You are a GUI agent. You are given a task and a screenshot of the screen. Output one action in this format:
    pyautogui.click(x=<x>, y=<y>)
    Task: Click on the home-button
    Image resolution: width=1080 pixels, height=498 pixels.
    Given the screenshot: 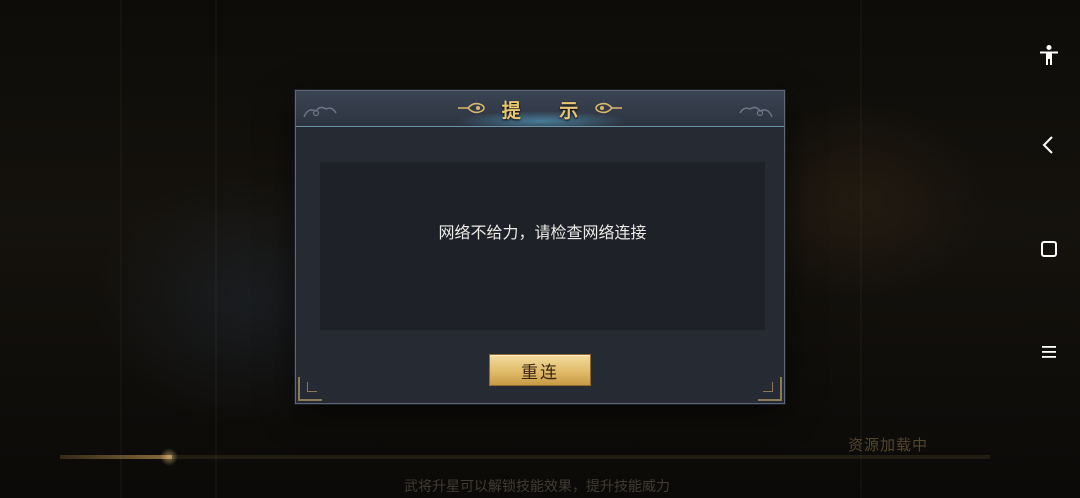 What is the action you would take?
    pyautogui.click(x=1049, y=249)
    